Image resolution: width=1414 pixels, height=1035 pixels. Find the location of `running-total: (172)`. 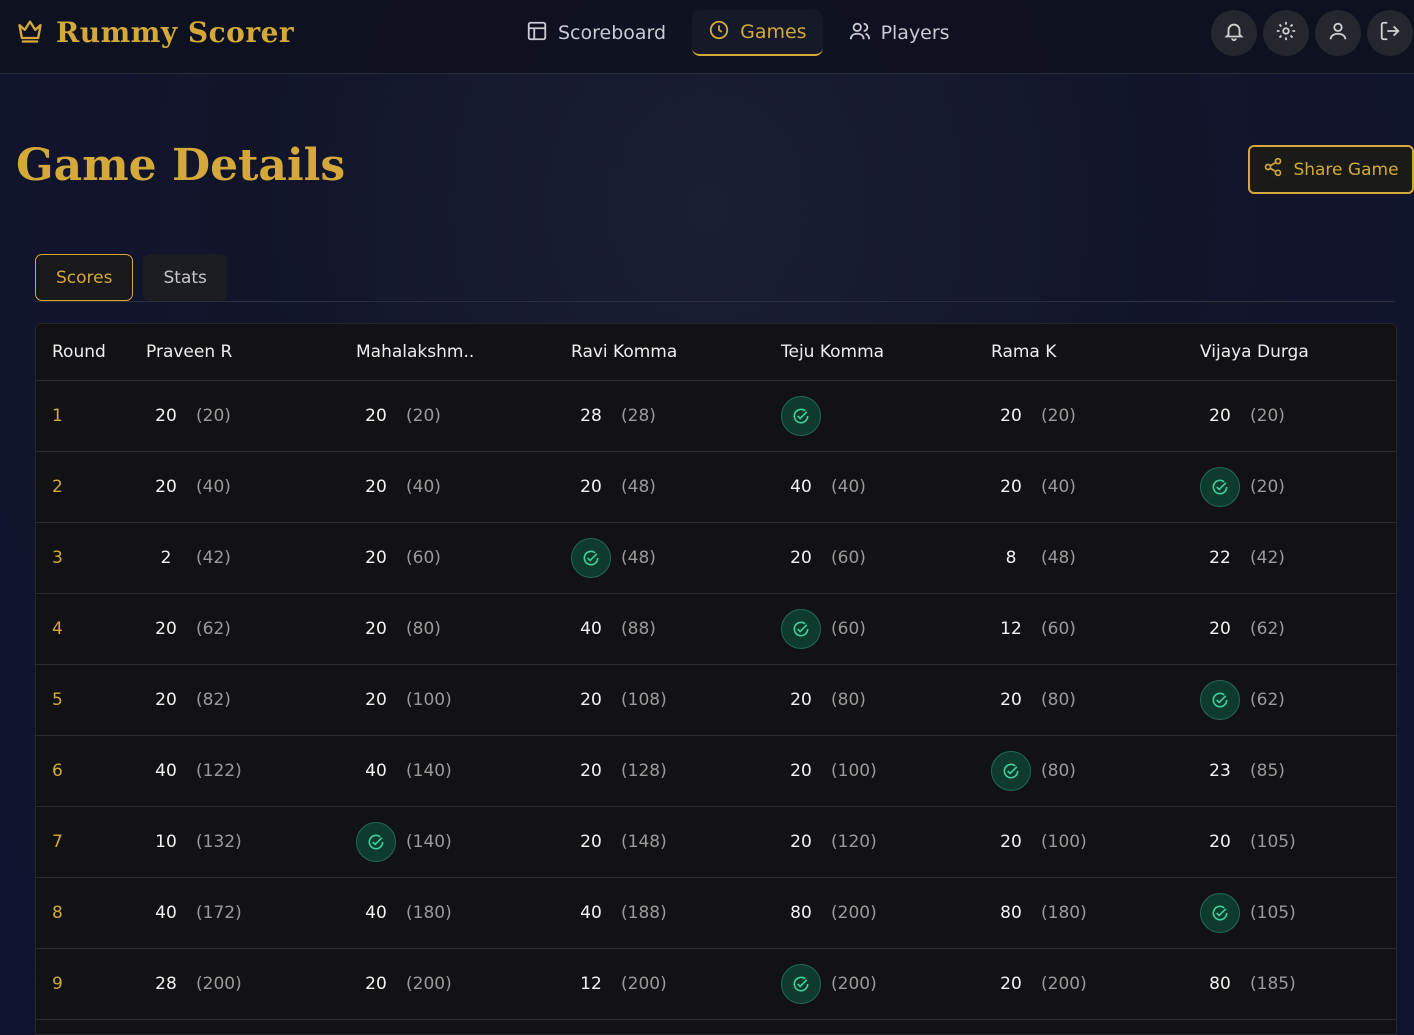

running-total: (172) is located at coordinates (219, 913).